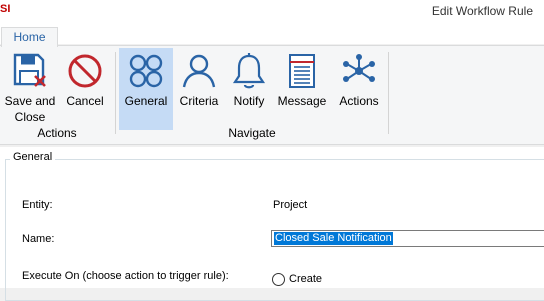 The width and height of the screenshot is (544, 301). Describe the element at coordinates (249, 71) in the screenshot. I see `bell-icon` at that location.